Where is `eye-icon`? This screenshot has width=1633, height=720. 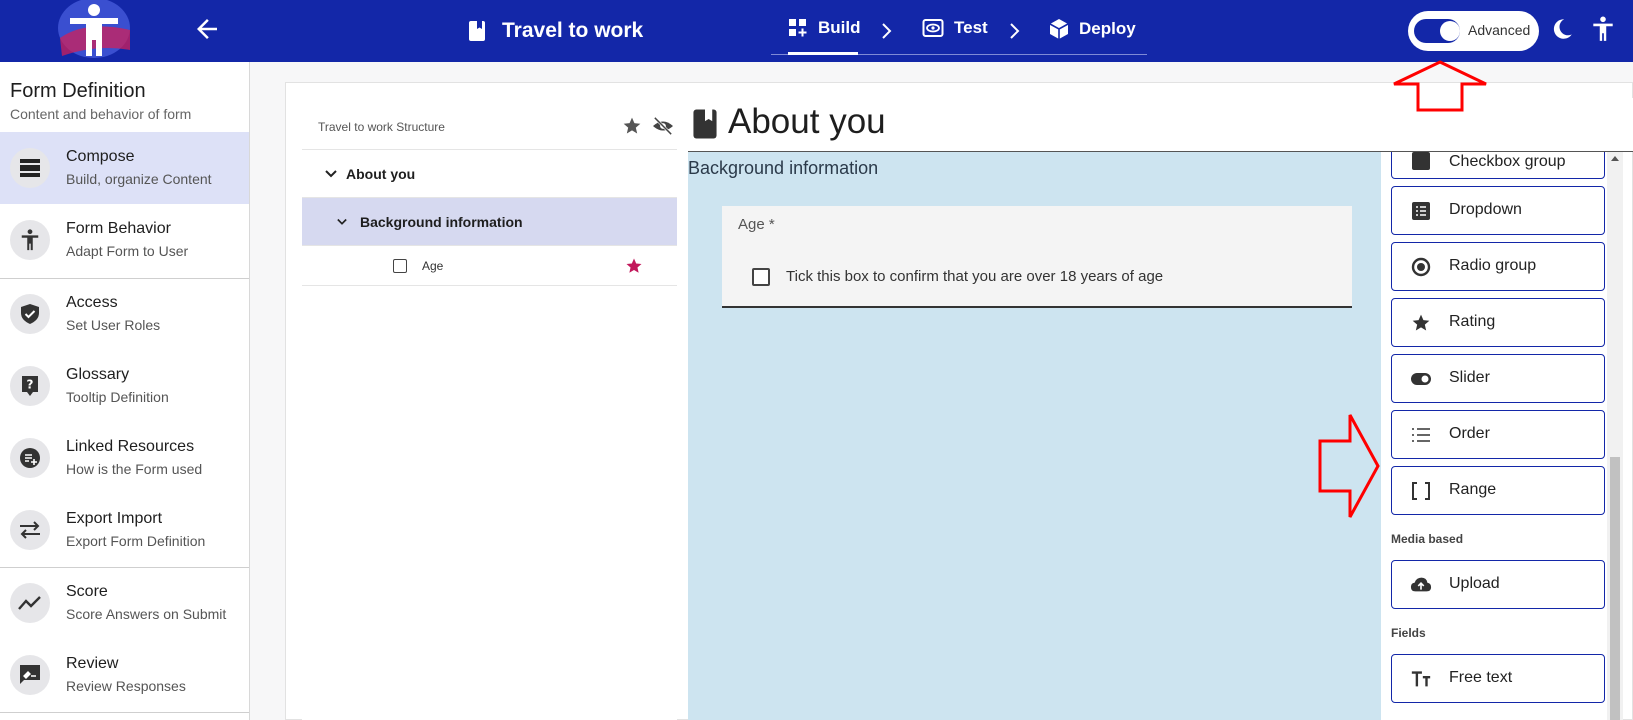 eye-icon is located at coordinates (933, 28).